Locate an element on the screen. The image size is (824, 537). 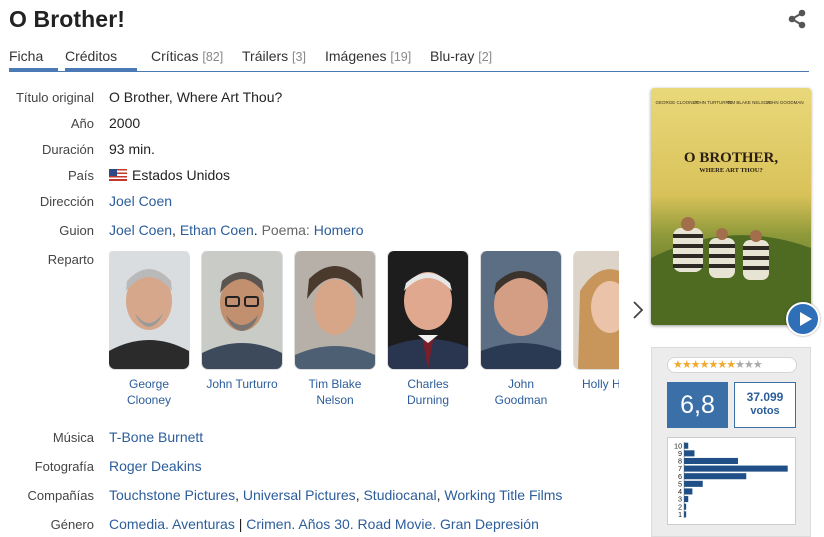
tab-label: Críticas is located at coordinates (175, 56).